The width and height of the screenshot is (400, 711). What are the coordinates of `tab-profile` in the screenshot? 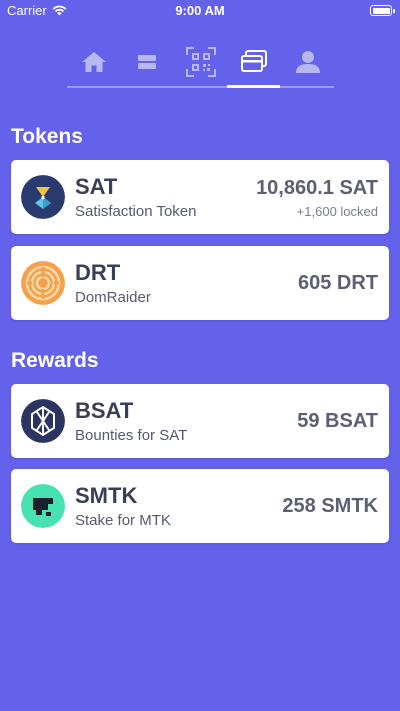 It's located at (307, 62).